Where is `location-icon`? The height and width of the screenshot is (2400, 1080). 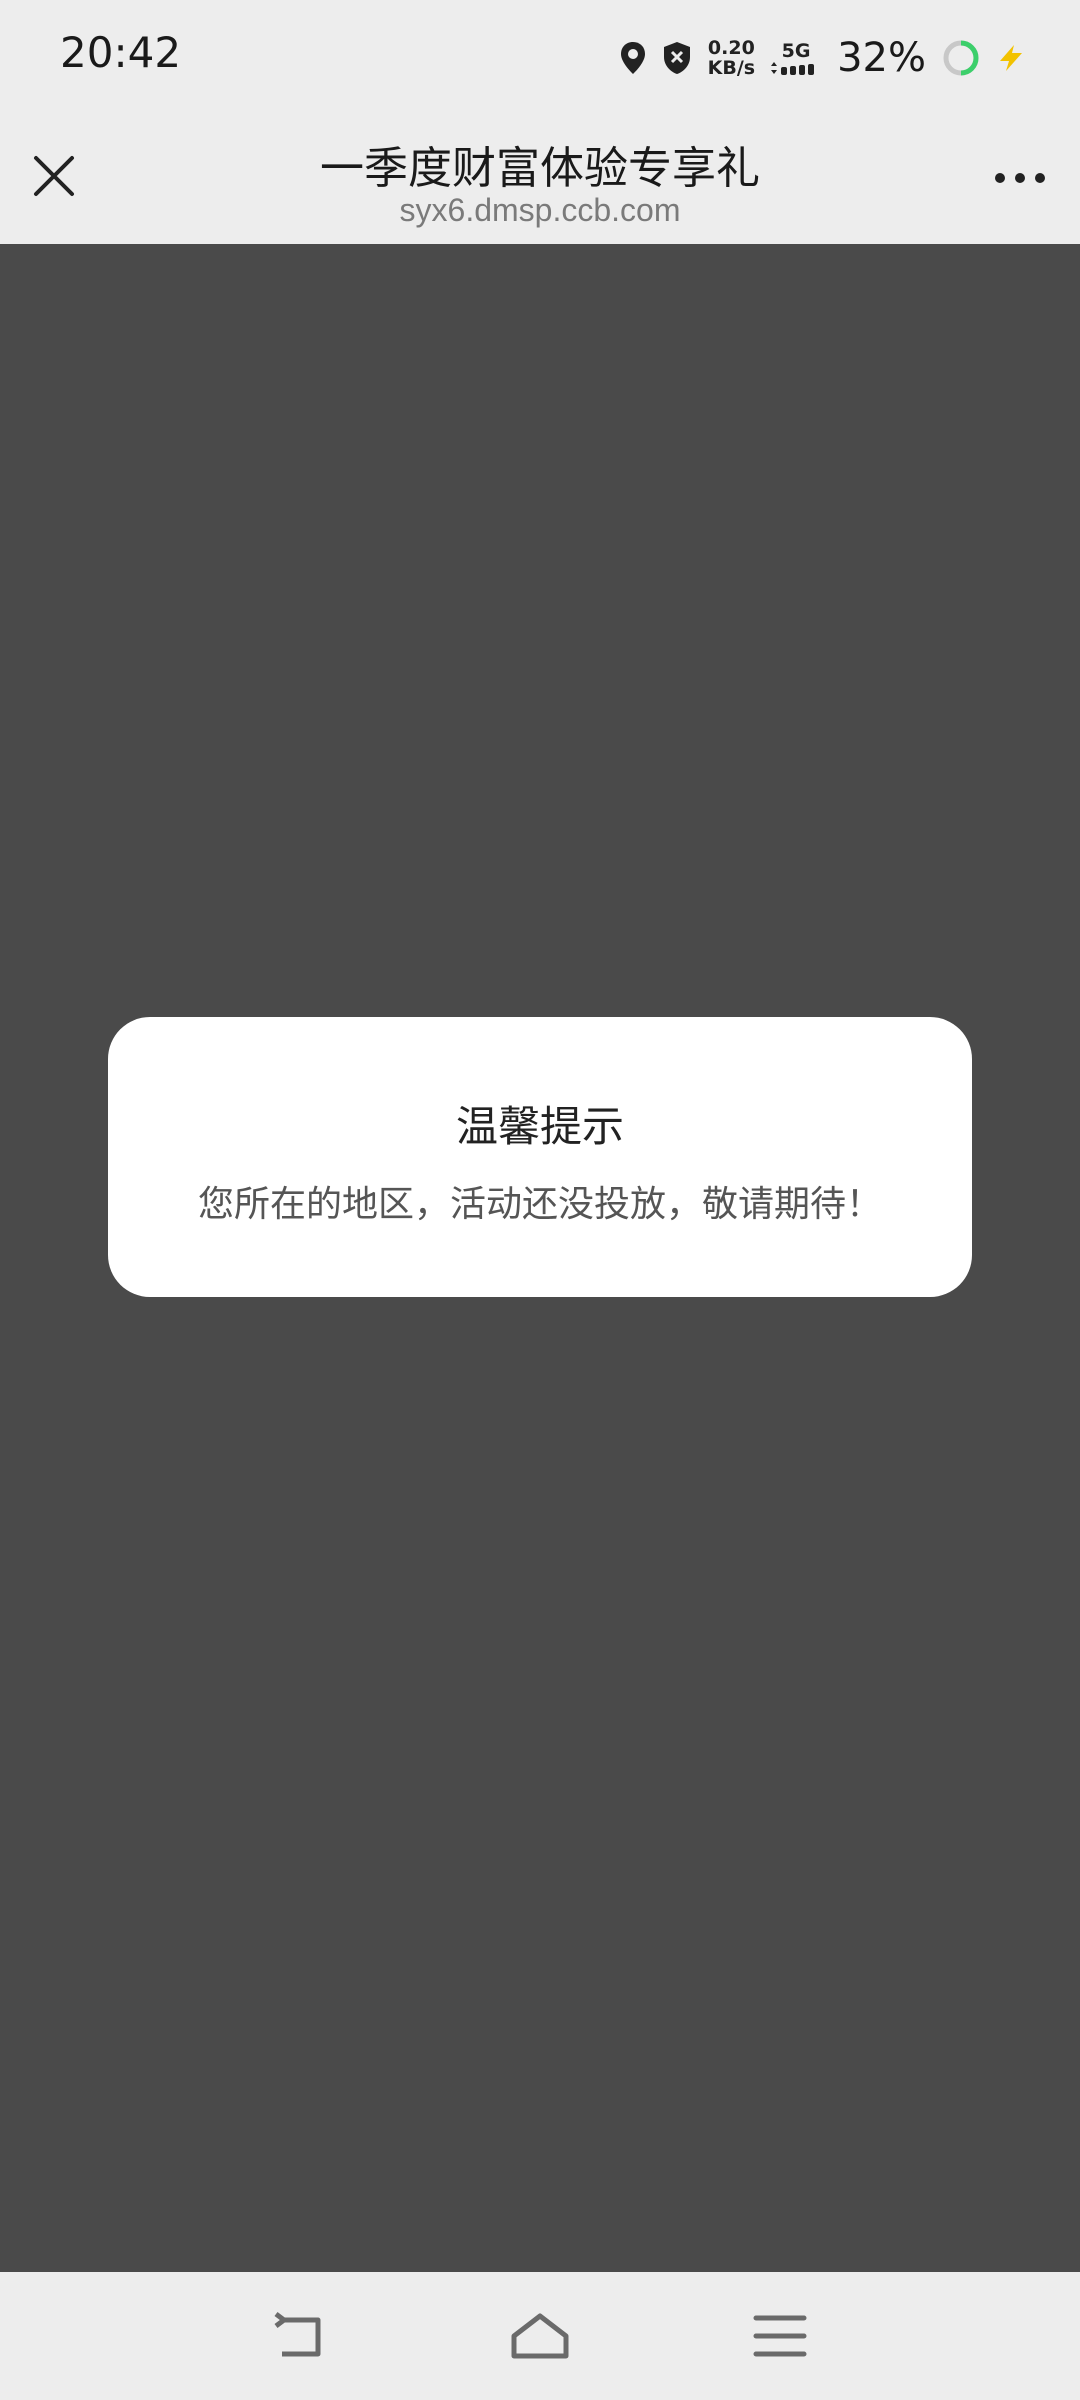
location-icon is located at coordinates (632, 58).